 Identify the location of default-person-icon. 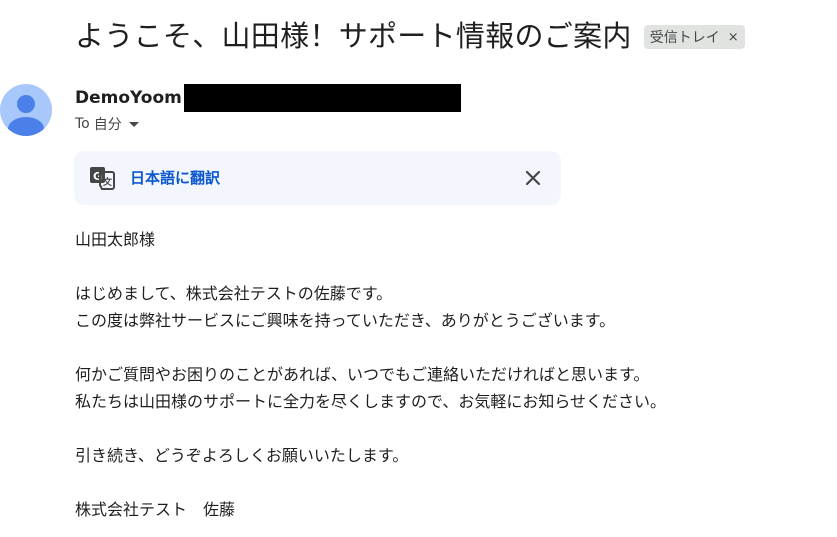
(26, 115).